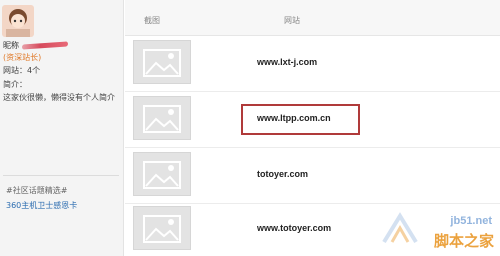 The width and height of the screenshot is (500, 256). Describe the element at coordinates (18, 21) in the screenshot. I see `avatar` at that location.